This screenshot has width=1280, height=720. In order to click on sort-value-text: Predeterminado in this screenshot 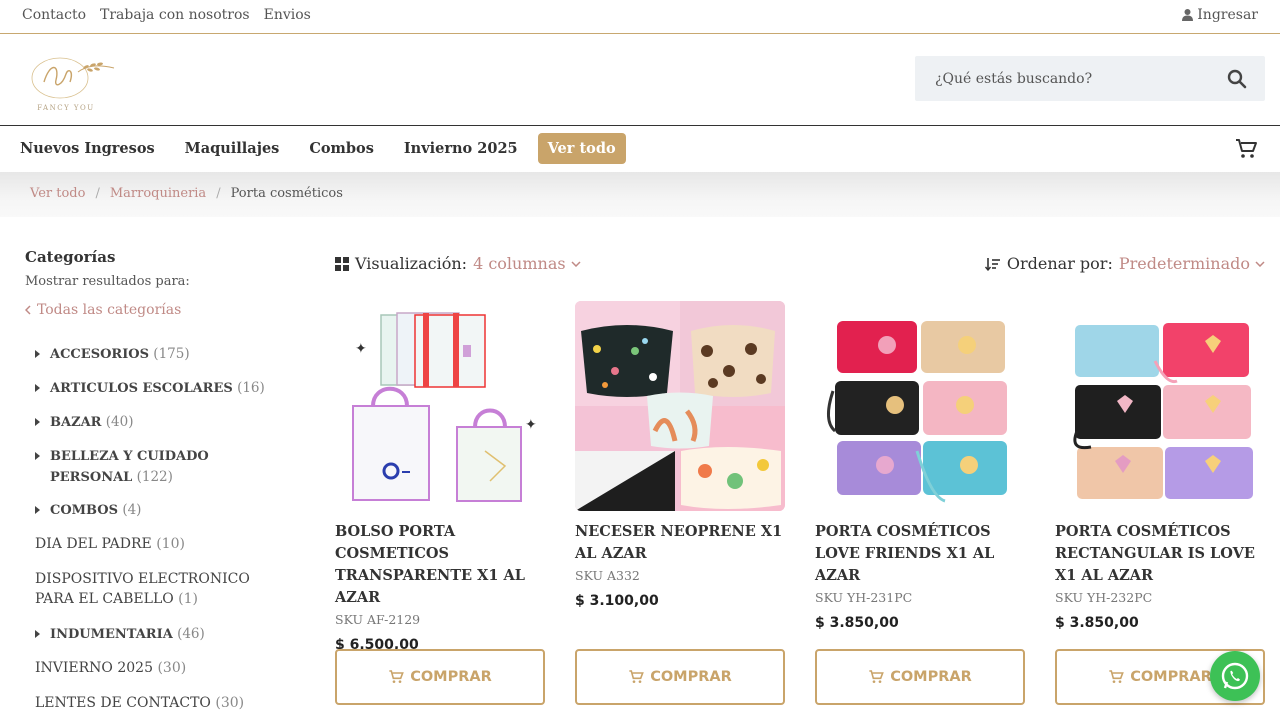, I will do `click(1184, 263)`.